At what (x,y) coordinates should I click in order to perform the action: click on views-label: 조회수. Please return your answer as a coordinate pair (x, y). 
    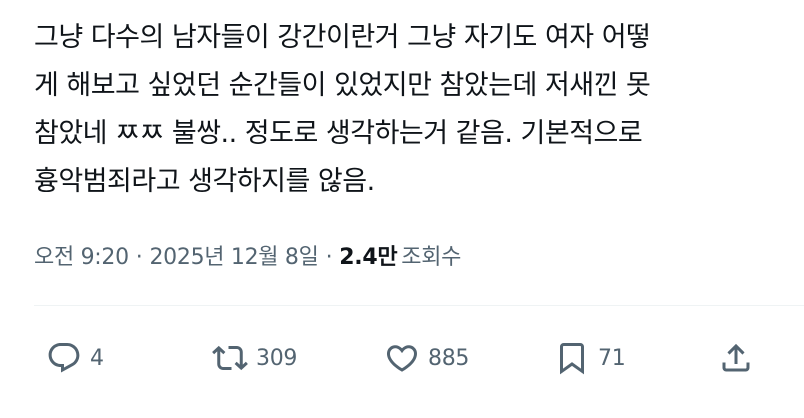
    Looking at the image, I should click on (431, 257).